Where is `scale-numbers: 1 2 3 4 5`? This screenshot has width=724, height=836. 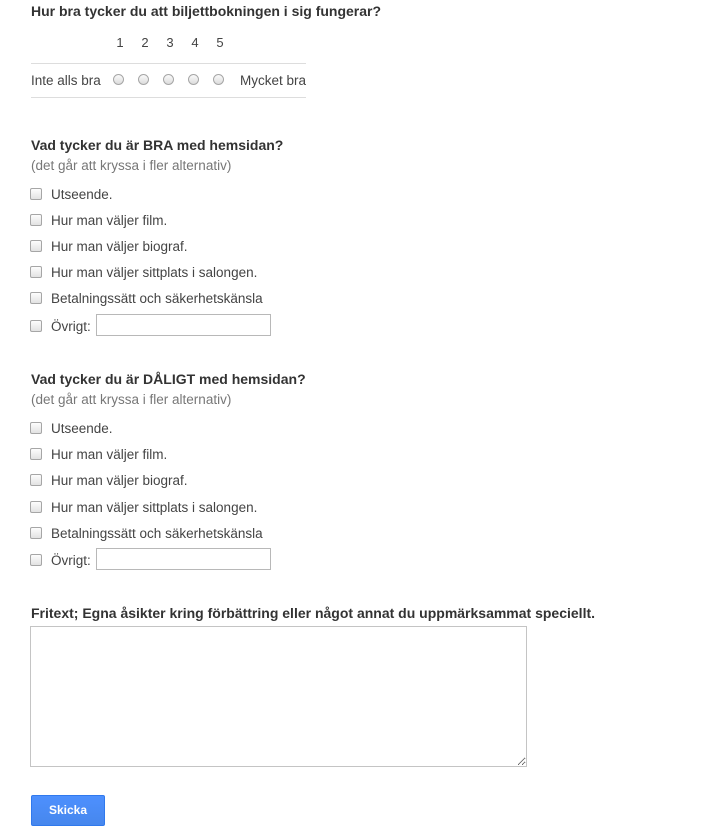 scale-numbers: 1 2 3 4 5 is located at coordinates (168, 43).